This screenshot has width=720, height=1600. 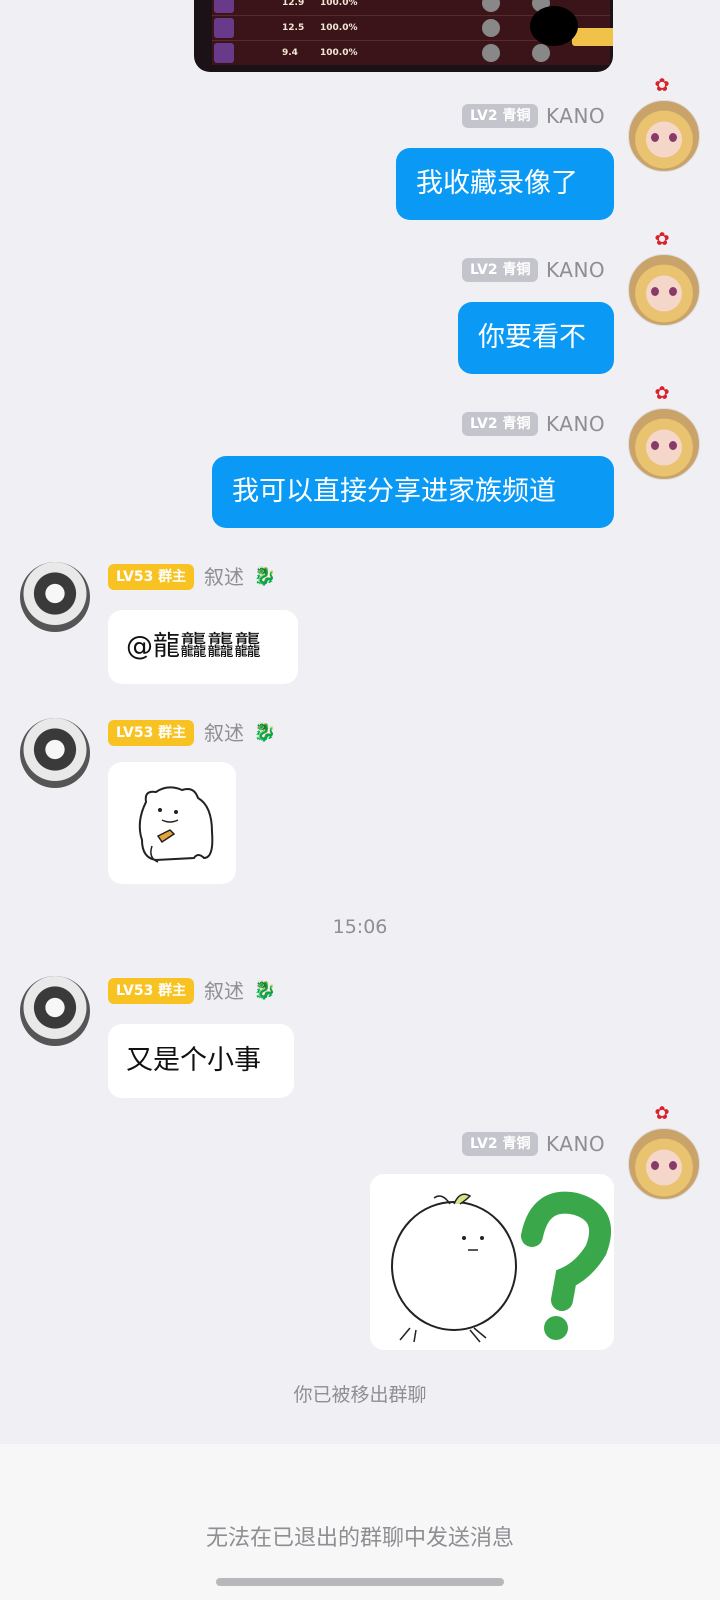 What do you see at coordinates (505, 184) in the screenshot?
I see `message-bubble-outgoing: 我收藏录像了` at bounding box center [505, 184].